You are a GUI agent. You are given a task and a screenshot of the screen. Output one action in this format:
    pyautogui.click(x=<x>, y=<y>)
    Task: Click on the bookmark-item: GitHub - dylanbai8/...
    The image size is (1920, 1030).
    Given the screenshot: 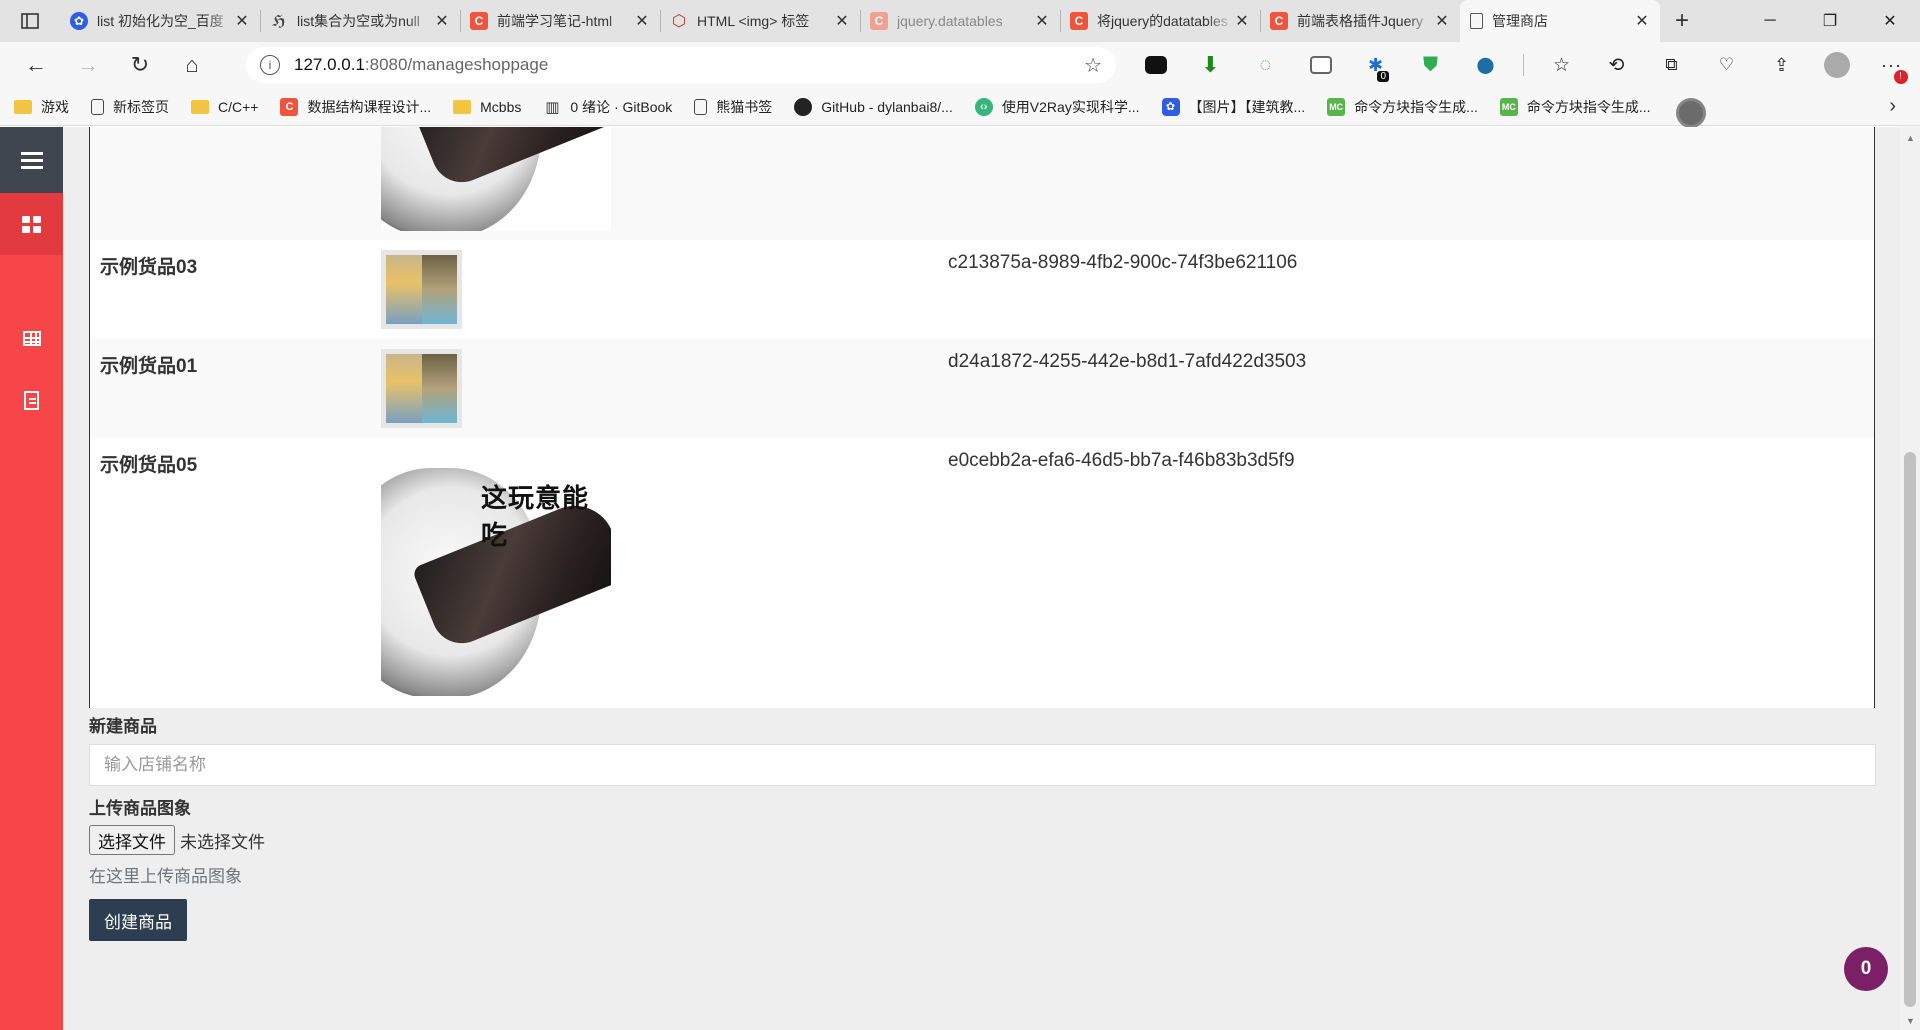 What is the action you would take?
    pyautogui.click(x=873, y=106)
    